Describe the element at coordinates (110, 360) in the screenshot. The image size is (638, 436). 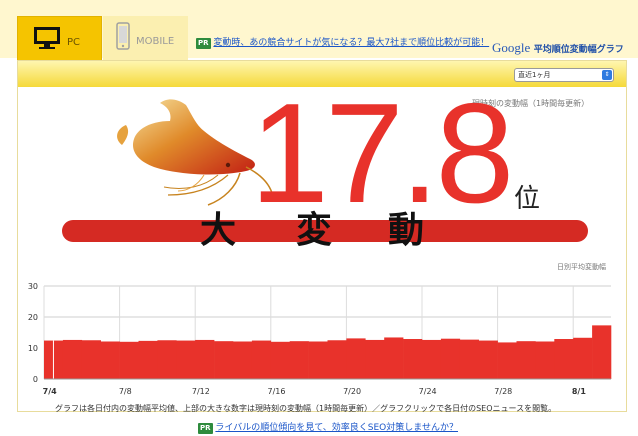
I see `bar-7/7` at that location.